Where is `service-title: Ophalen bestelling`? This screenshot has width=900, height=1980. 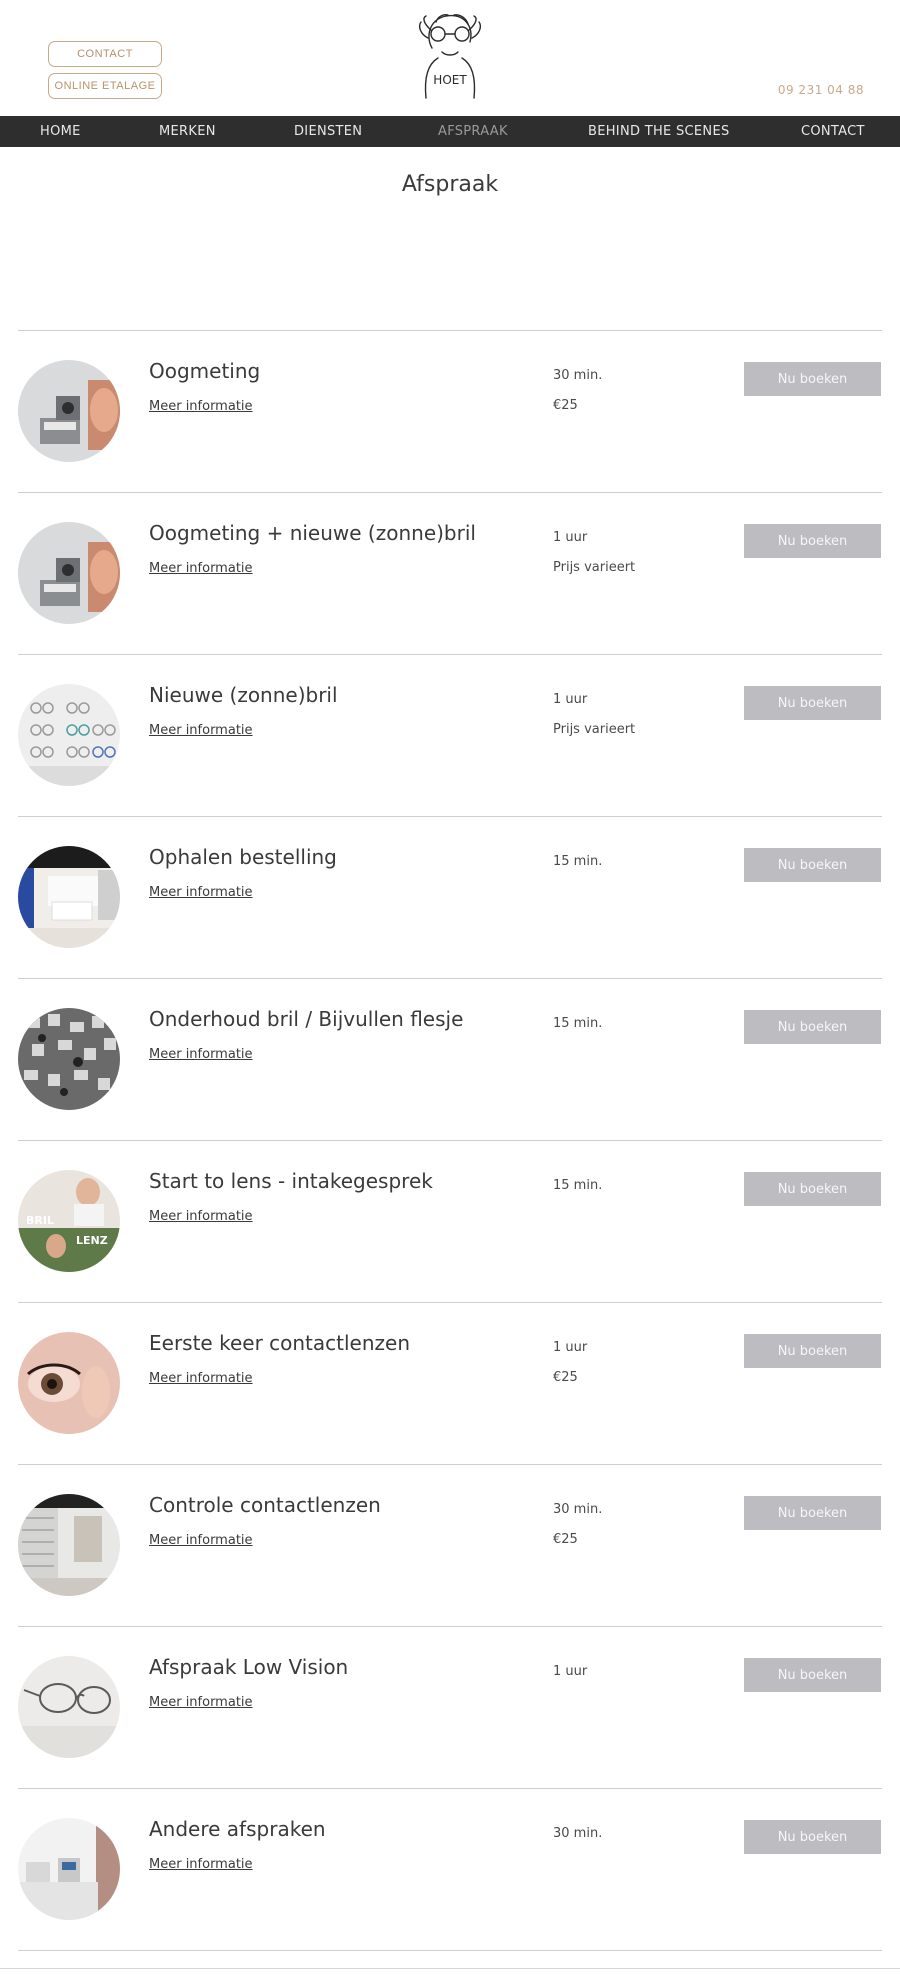 service-title: Ophalen bestelling is located at coordinates (243, 857).